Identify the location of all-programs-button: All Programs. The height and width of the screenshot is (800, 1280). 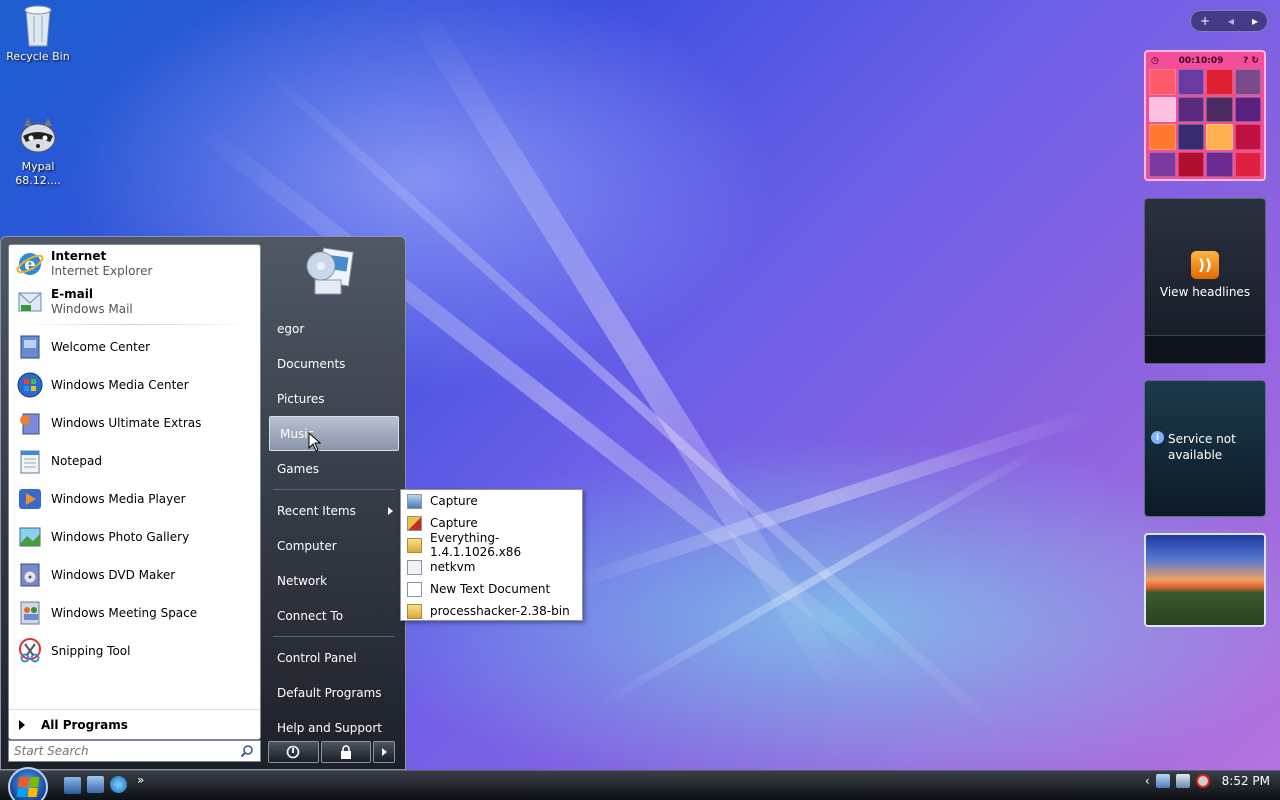
(134, 724).